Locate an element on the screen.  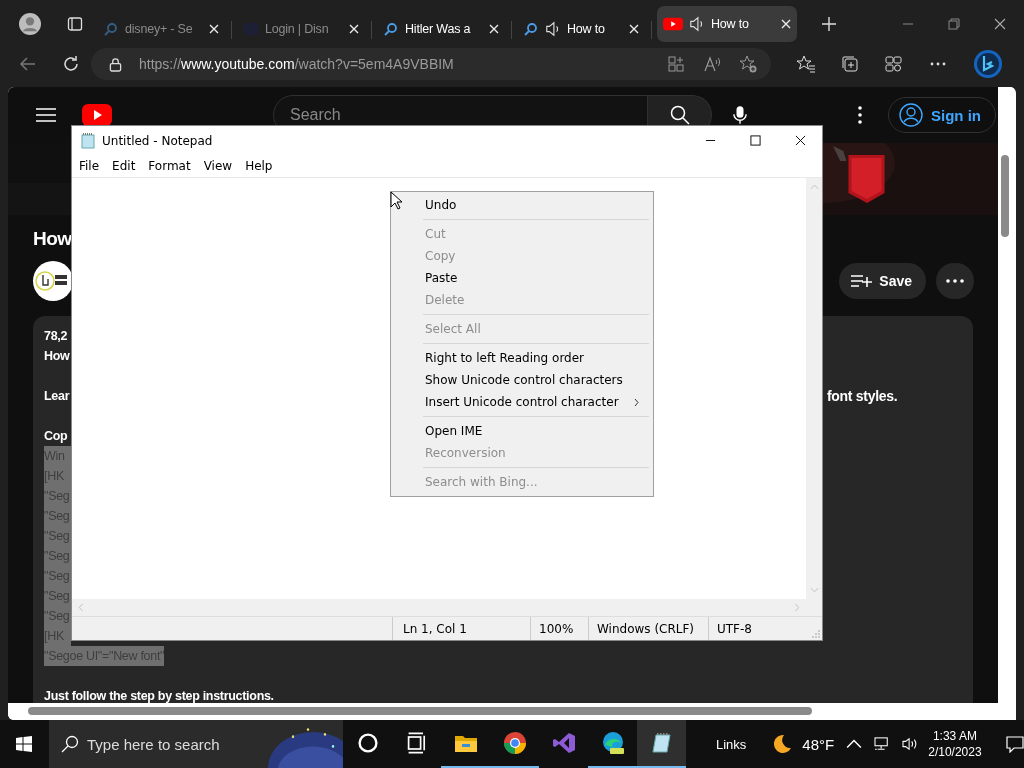
view-count: 78,2 is located at coordinates (56, 336).